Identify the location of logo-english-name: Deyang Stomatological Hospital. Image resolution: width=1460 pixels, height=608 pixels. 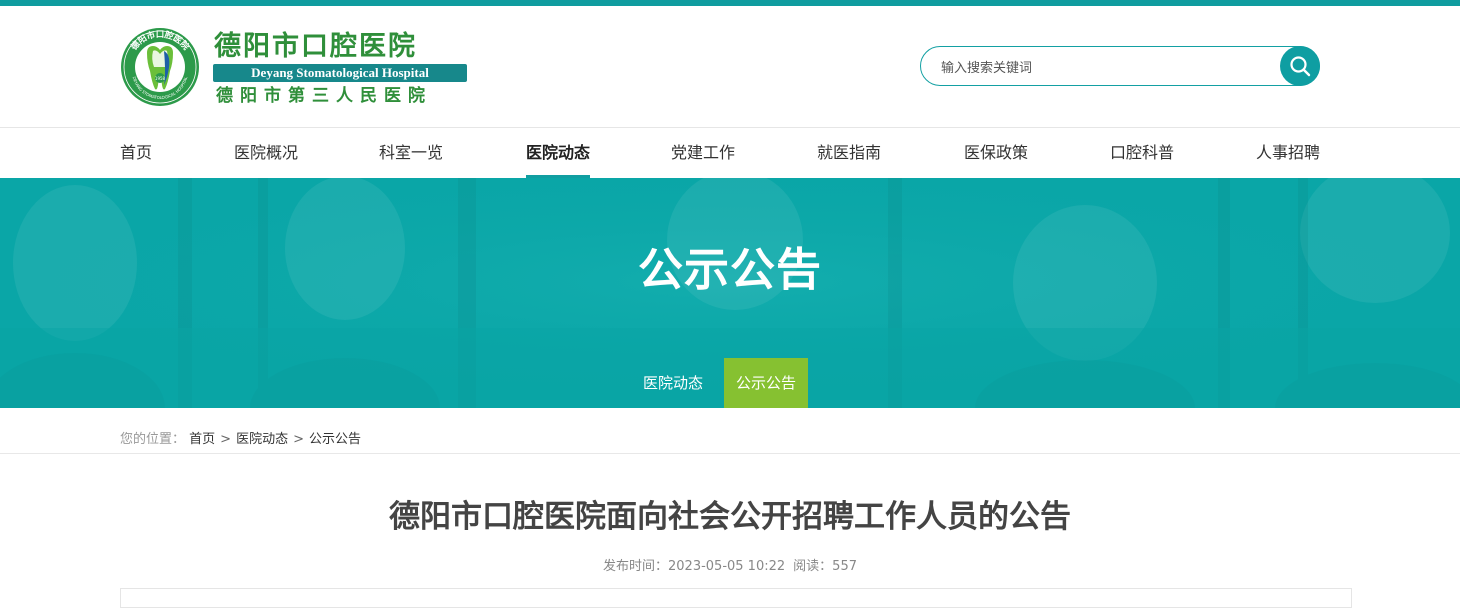
(340, 73).